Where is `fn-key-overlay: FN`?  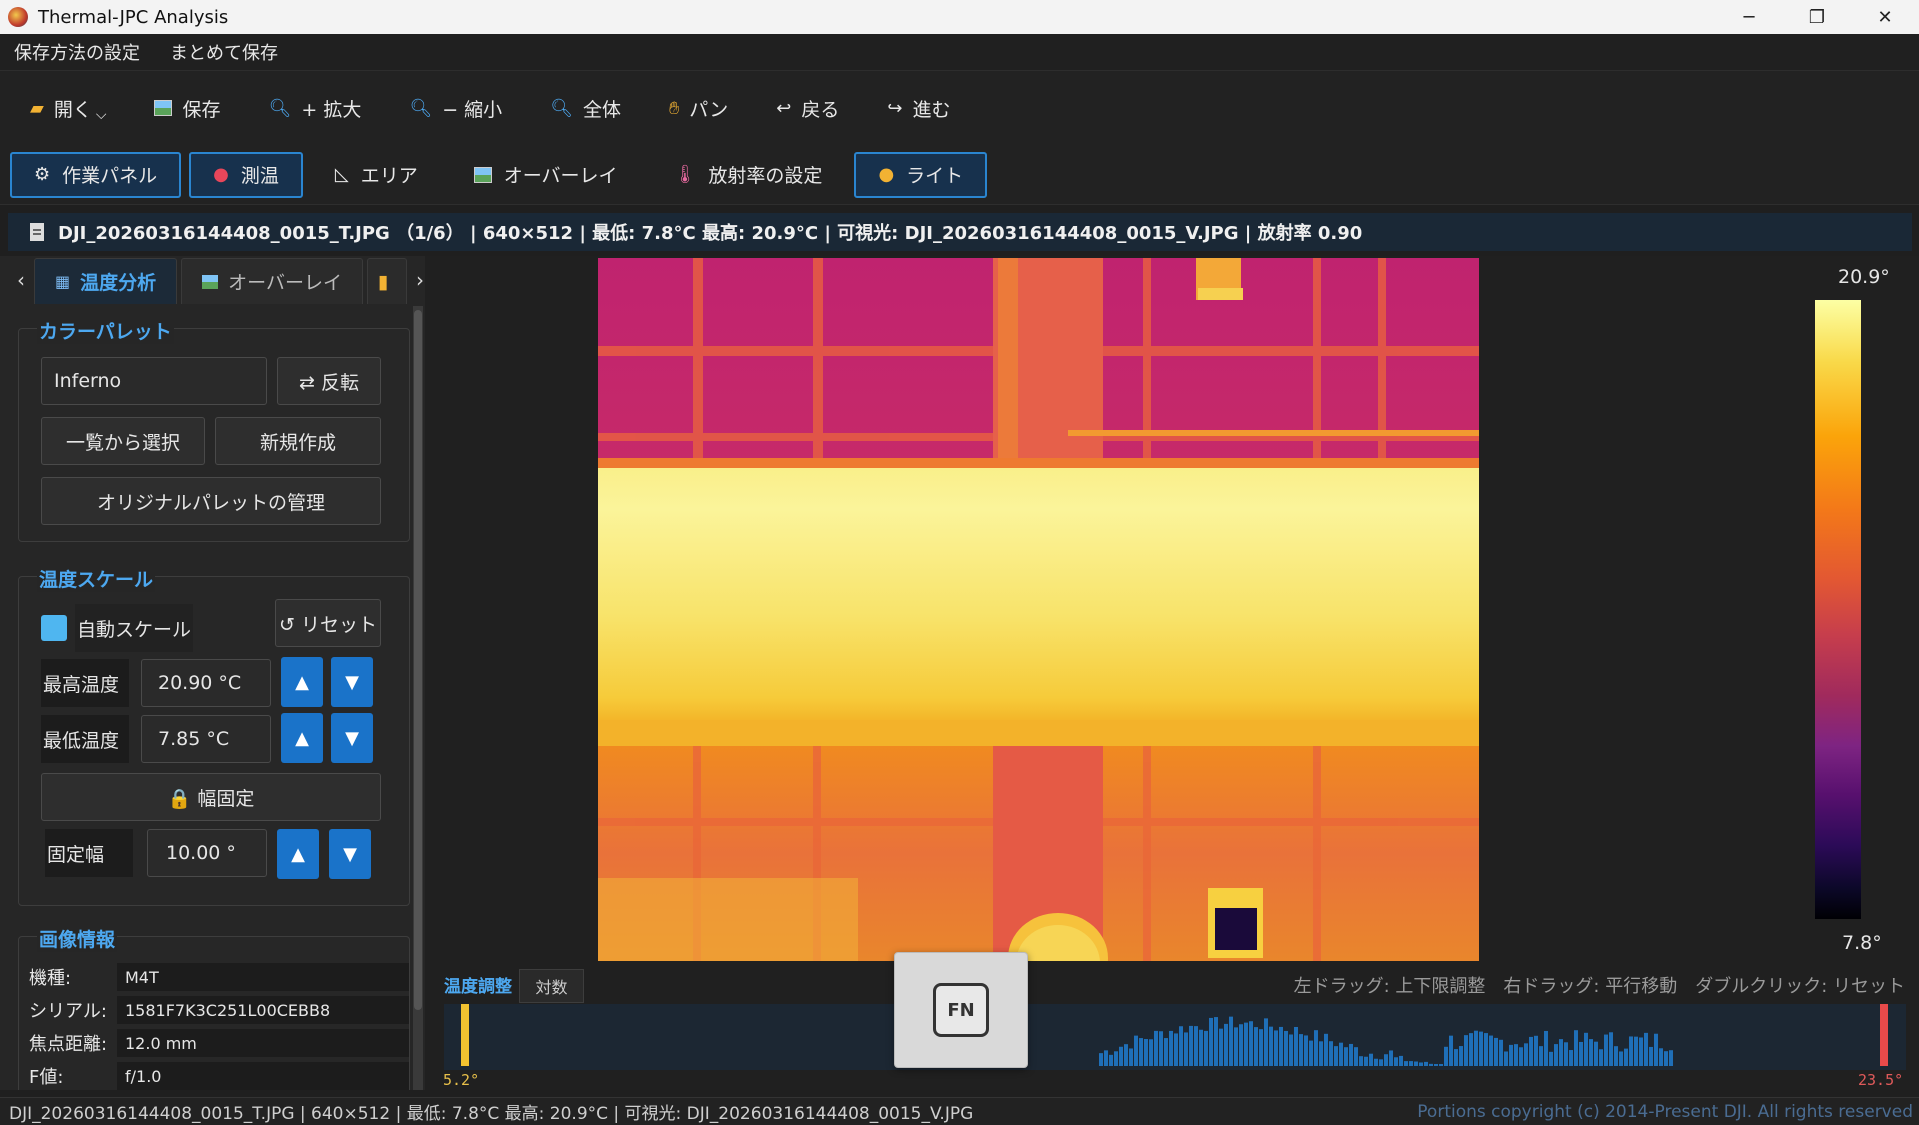
fn-key-overlay: FN is located at coordinates (961, 1010).